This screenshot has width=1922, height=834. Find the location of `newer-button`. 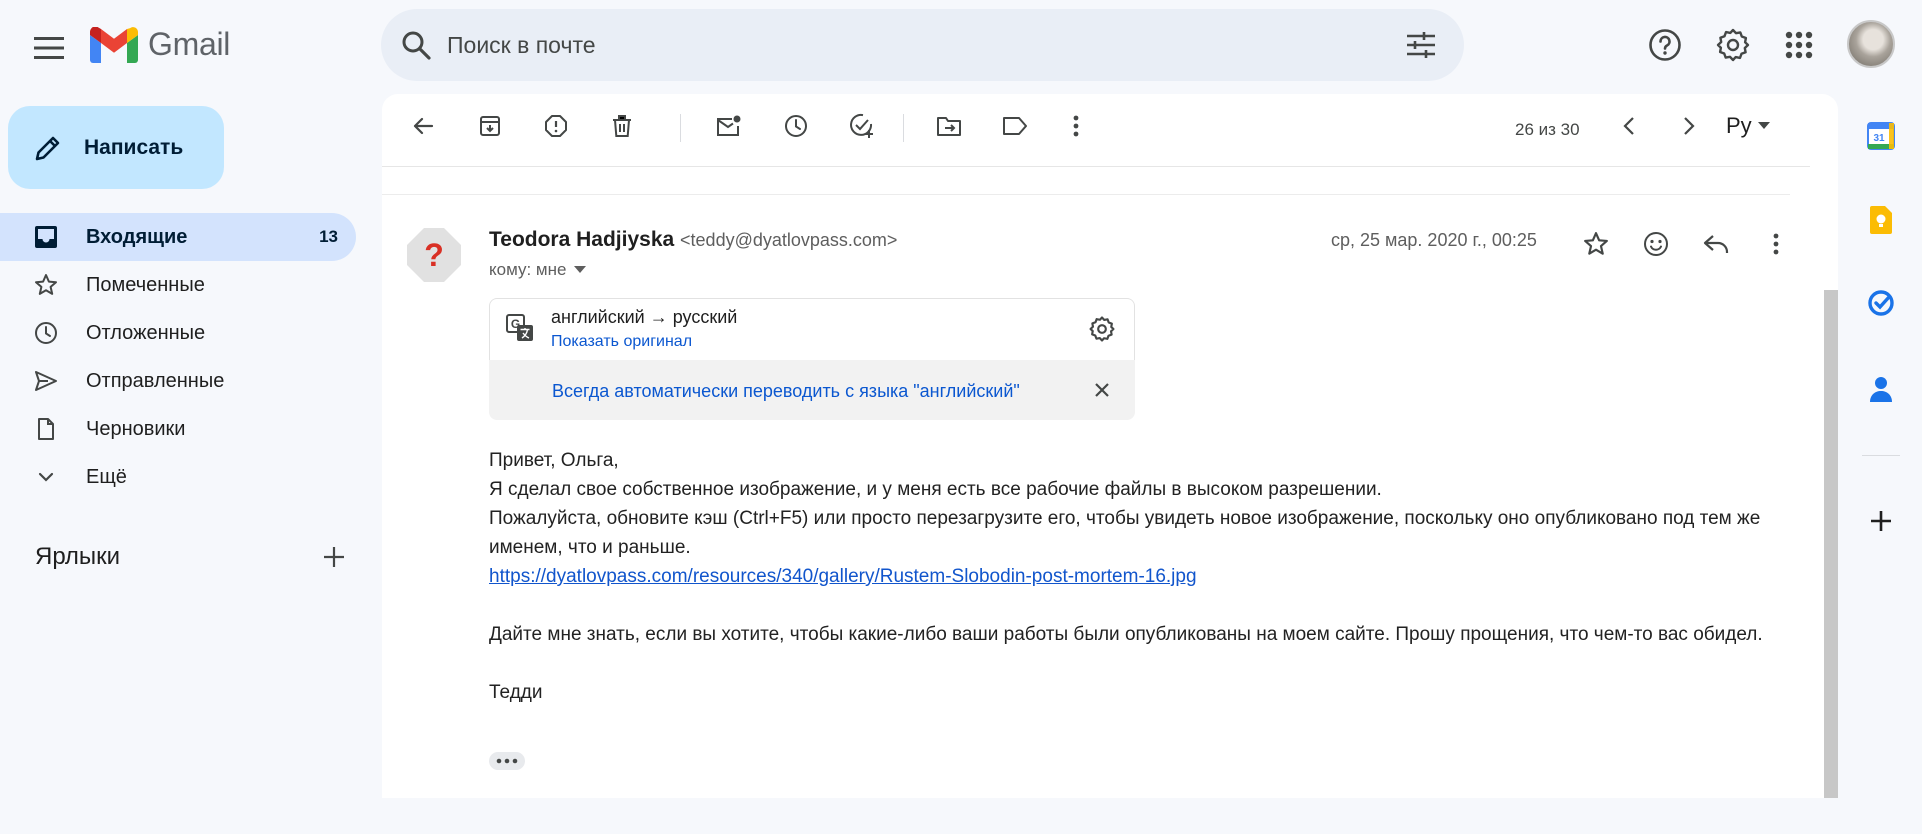

newer-button is located at coordinates (1629, 126).